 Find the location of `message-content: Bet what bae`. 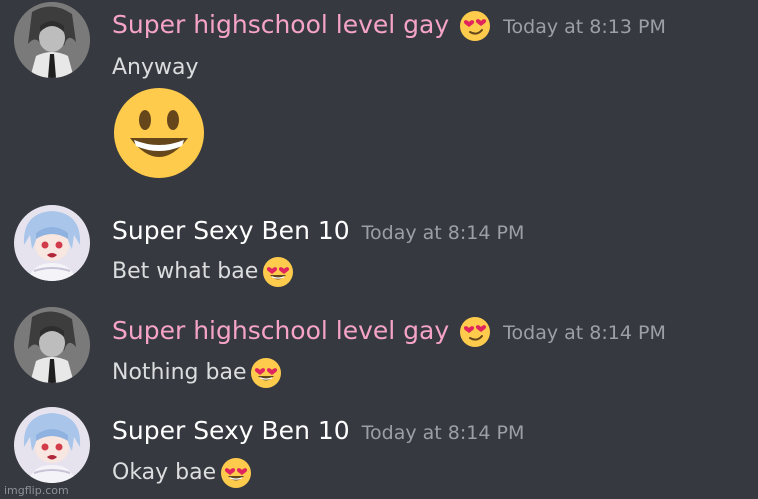

message-content: Bet what bae is located at coordinates (203, 272).